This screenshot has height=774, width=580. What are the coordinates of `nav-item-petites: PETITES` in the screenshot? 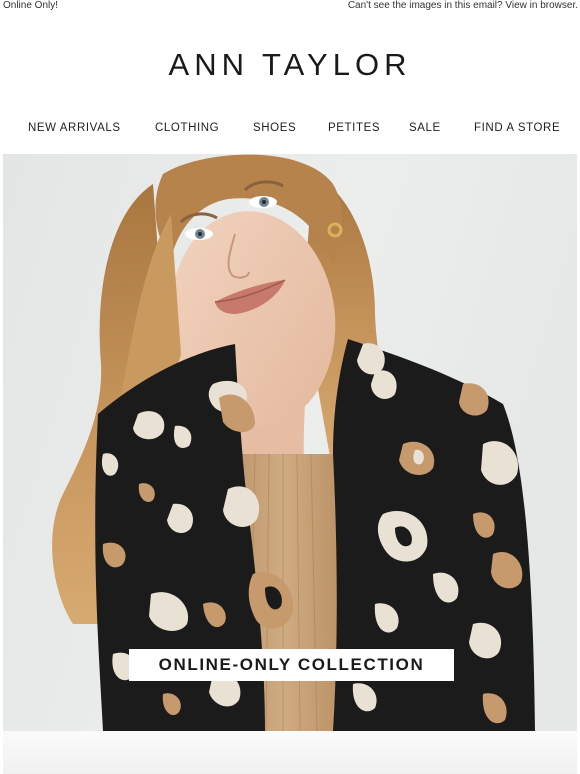 It's located at (354, 128).